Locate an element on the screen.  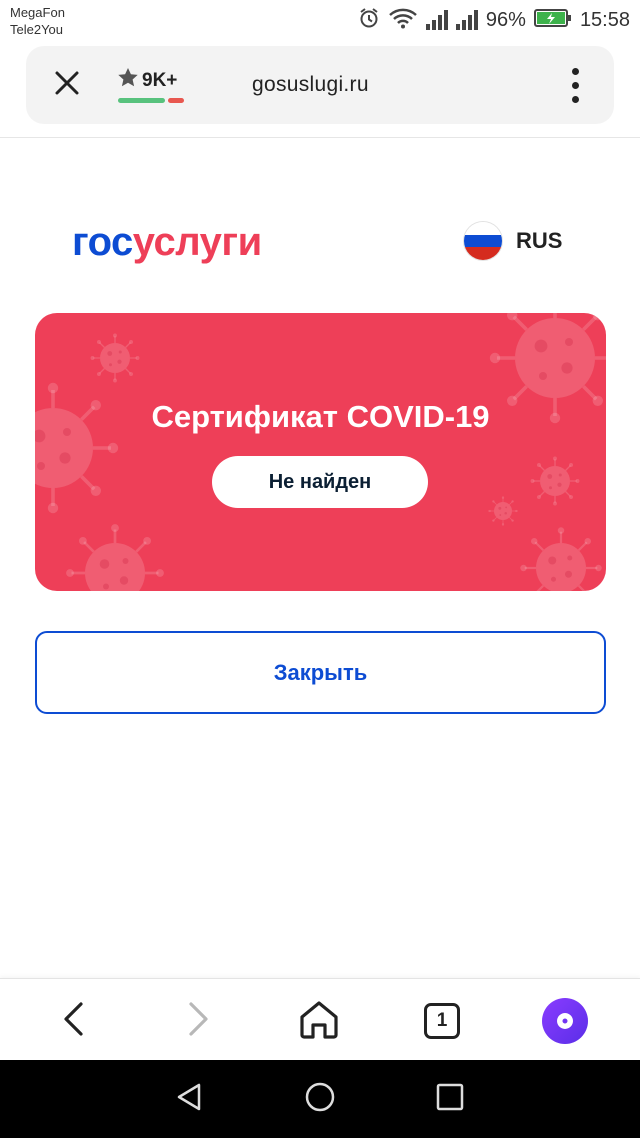
square-recents-icon is located at coordinates (450, 1099).